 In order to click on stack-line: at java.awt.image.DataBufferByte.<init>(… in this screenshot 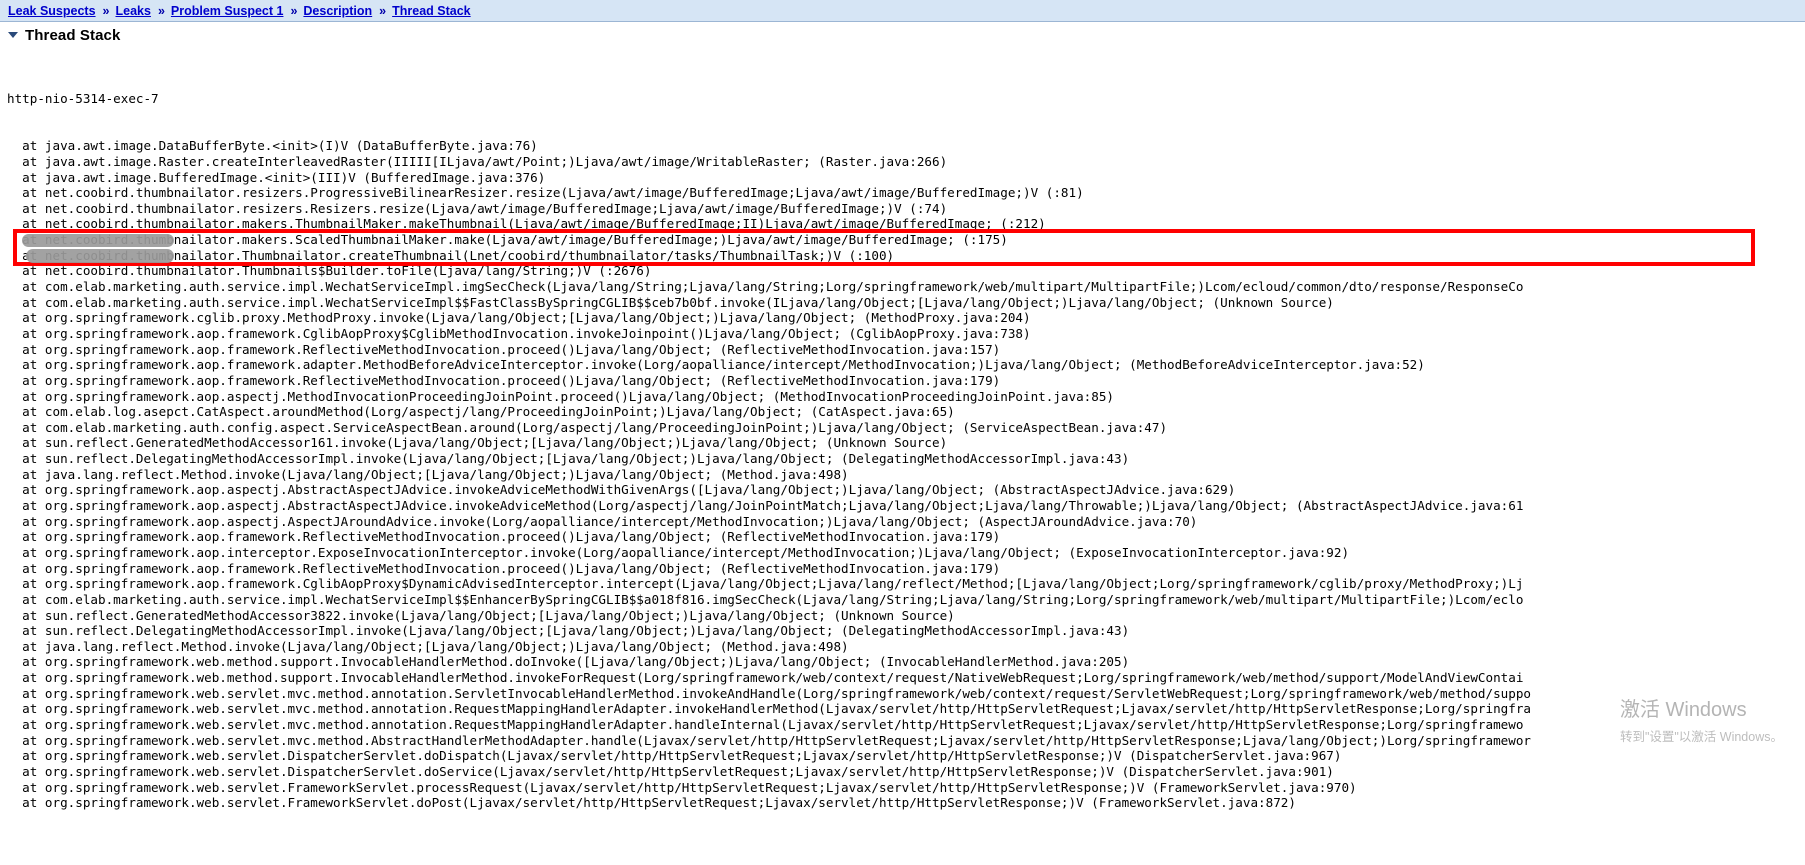, I will do `click(272, 146)`.